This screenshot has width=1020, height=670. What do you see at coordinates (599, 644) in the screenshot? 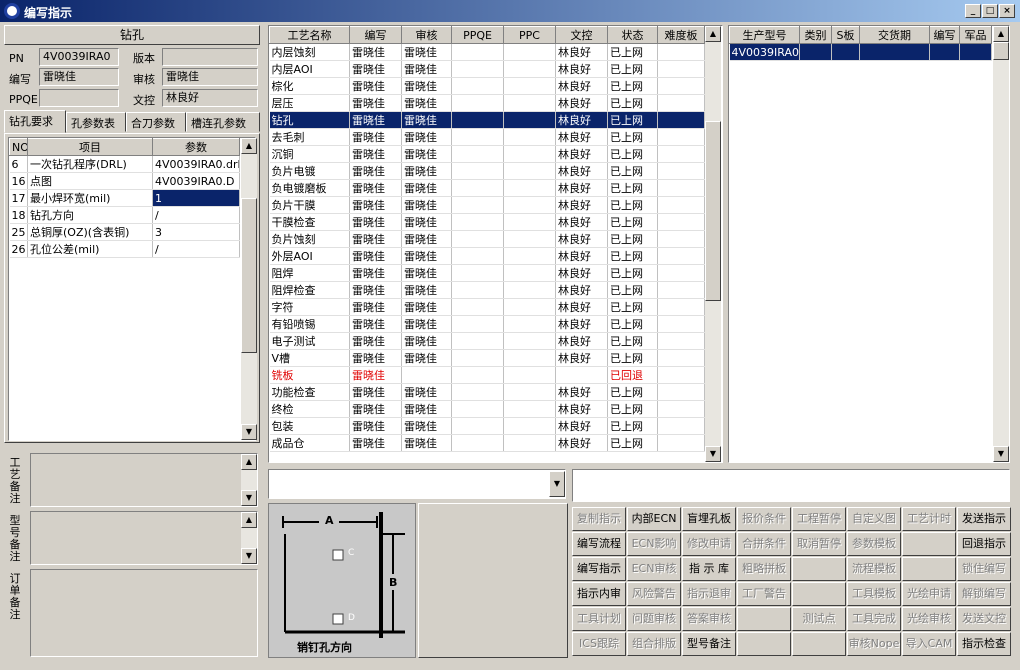
I see `action-button: ICS跟踪` at bounding box center [599, 644].